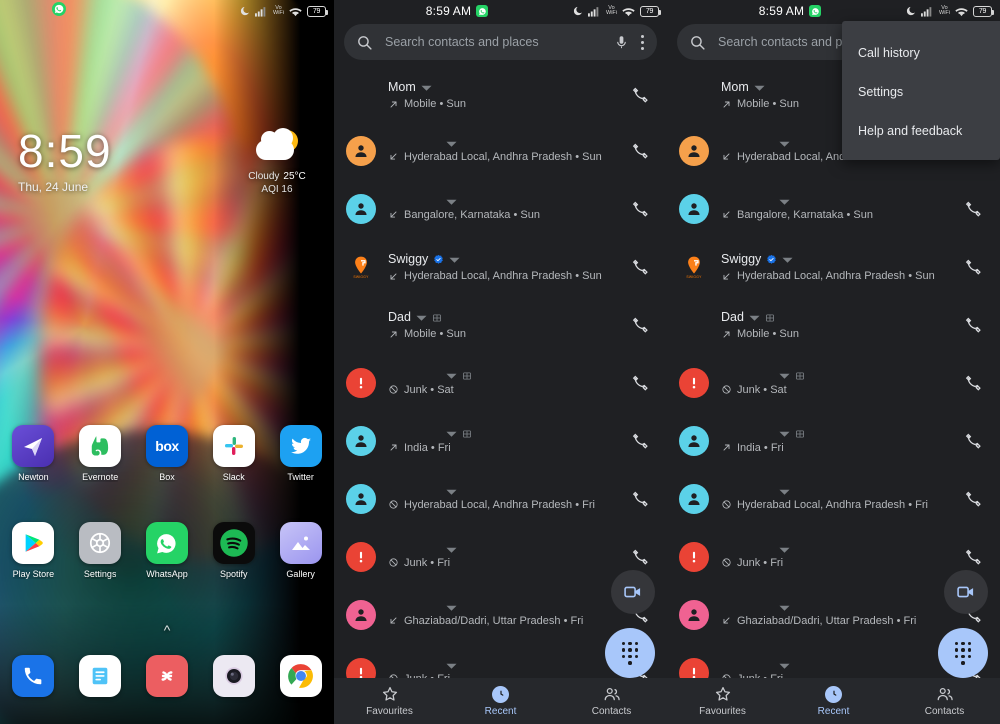 Image resolution: width=1000 pixels, height=724 pixels. I want to click on menu-item-settings: Settings, so click(921, 91).